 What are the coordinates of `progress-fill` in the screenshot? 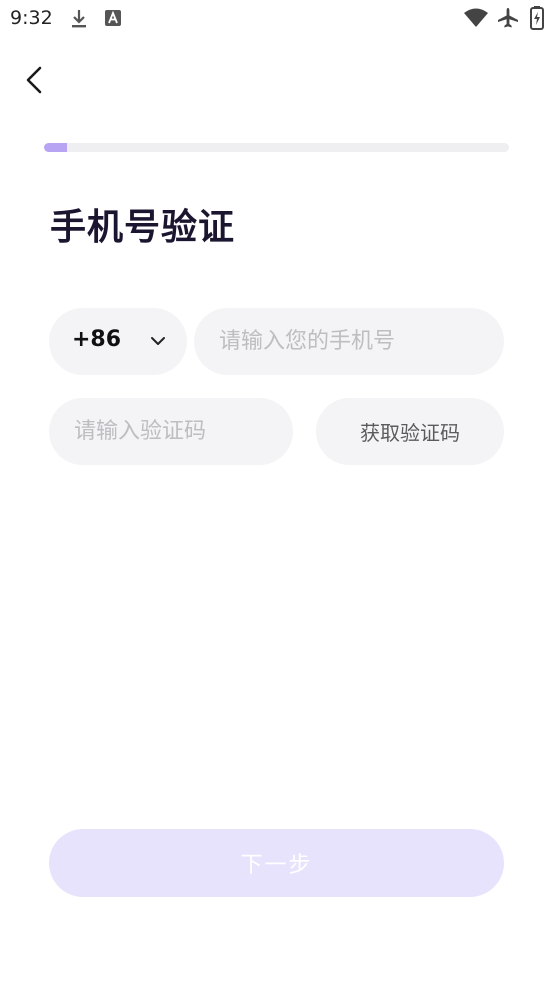 It's located at (56, 147).